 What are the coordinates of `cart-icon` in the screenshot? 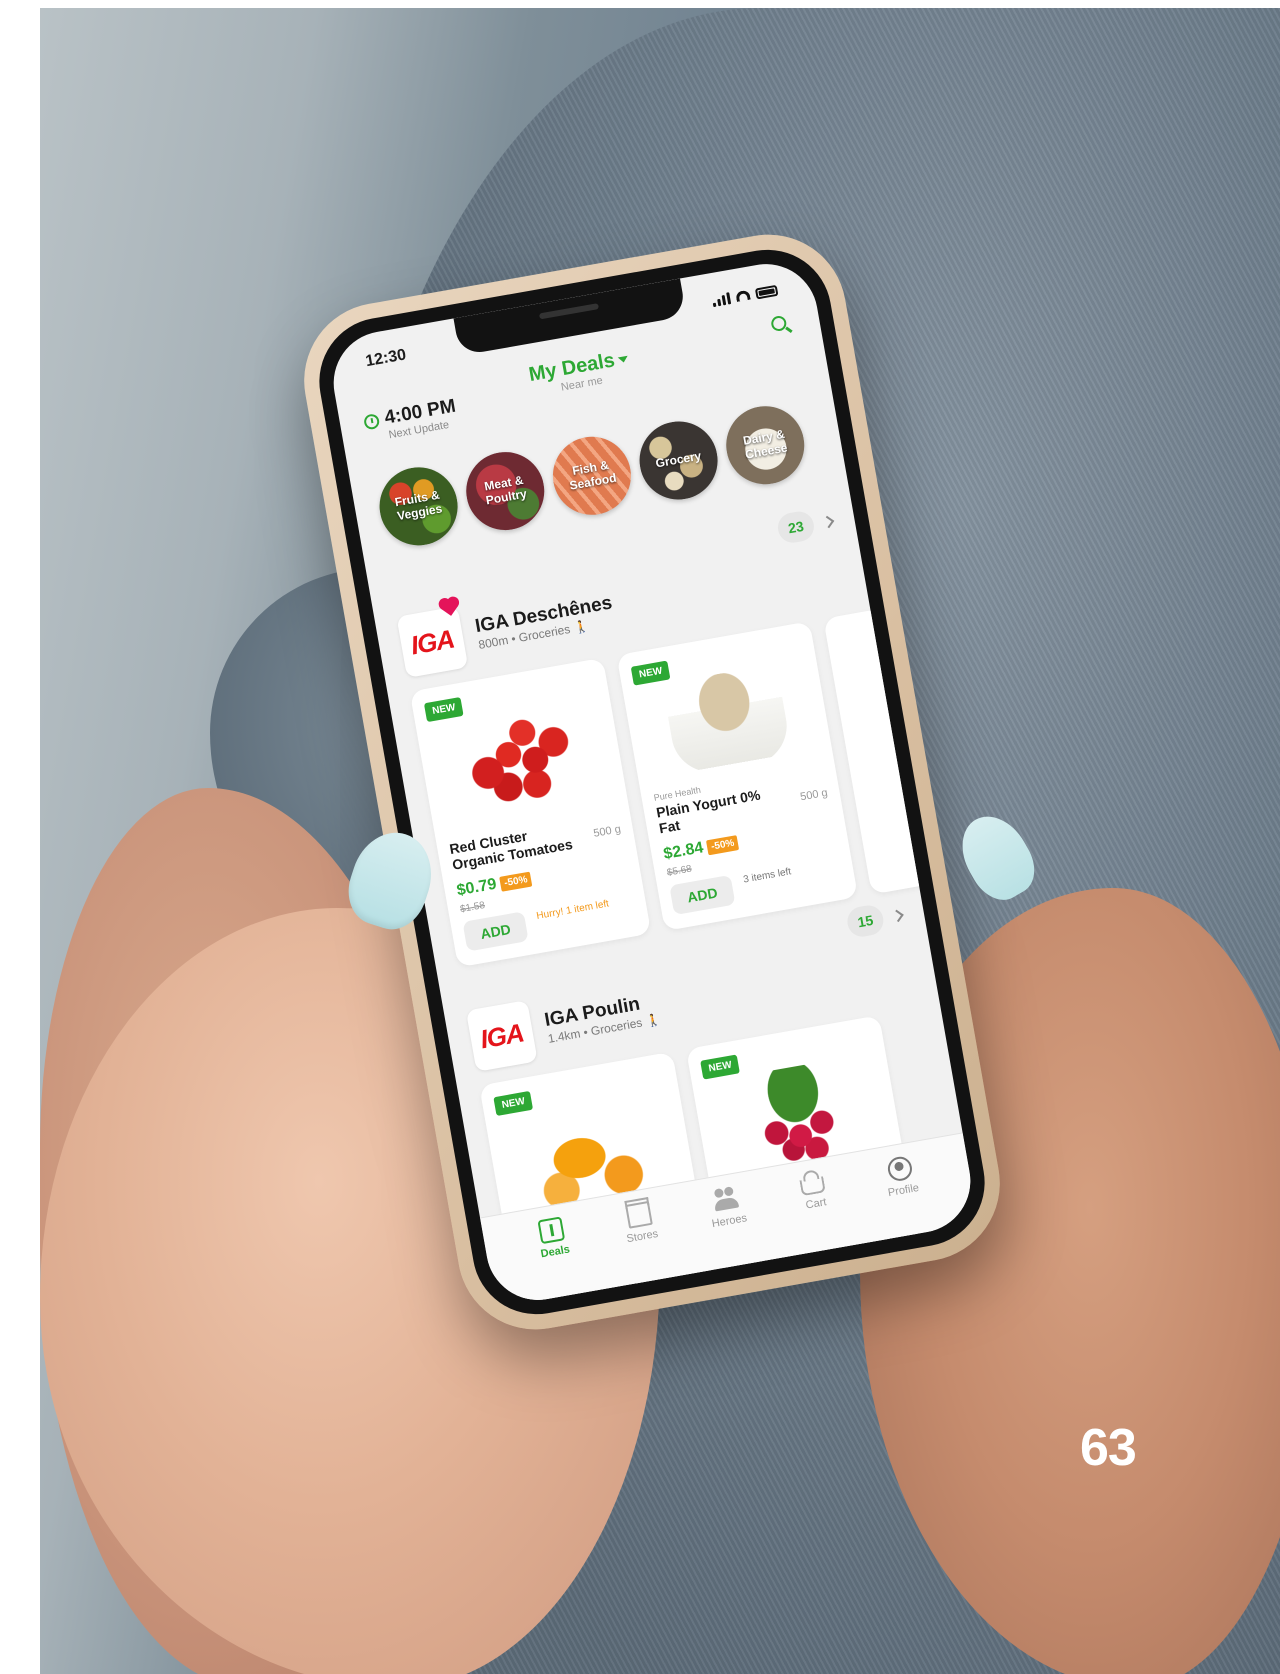 It's located at (813, 1186).